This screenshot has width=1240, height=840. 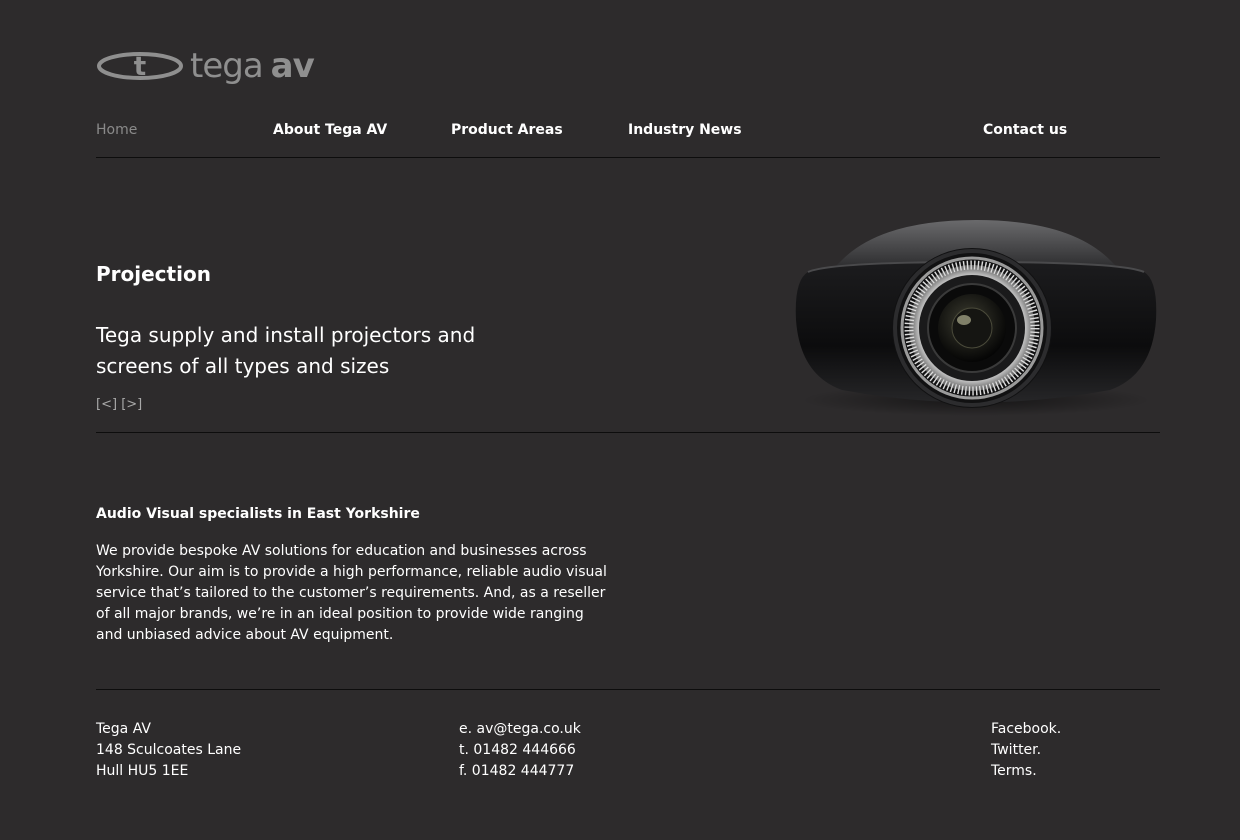 What do you see at coordinates (1025, 130) in the screenshot?
I see `nav-contact: Contact us` at bounding box center [1025, 130].